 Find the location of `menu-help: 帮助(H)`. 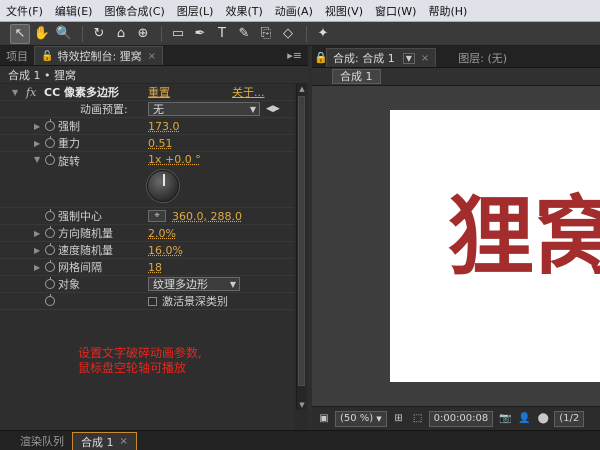

menu-help: 帮助(H) is located at coordinates (447, 11).